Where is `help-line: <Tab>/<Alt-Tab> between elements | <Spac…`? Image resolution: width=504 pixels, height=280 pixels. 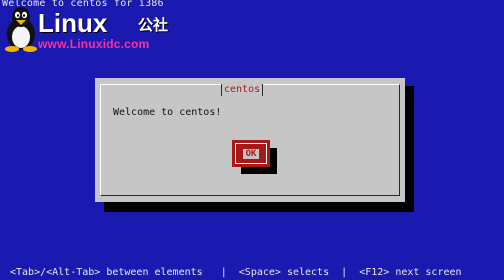
help-line: <Tab>/<Alt-Tab> between elements | <Spac… is located at coordinates (236, 272).